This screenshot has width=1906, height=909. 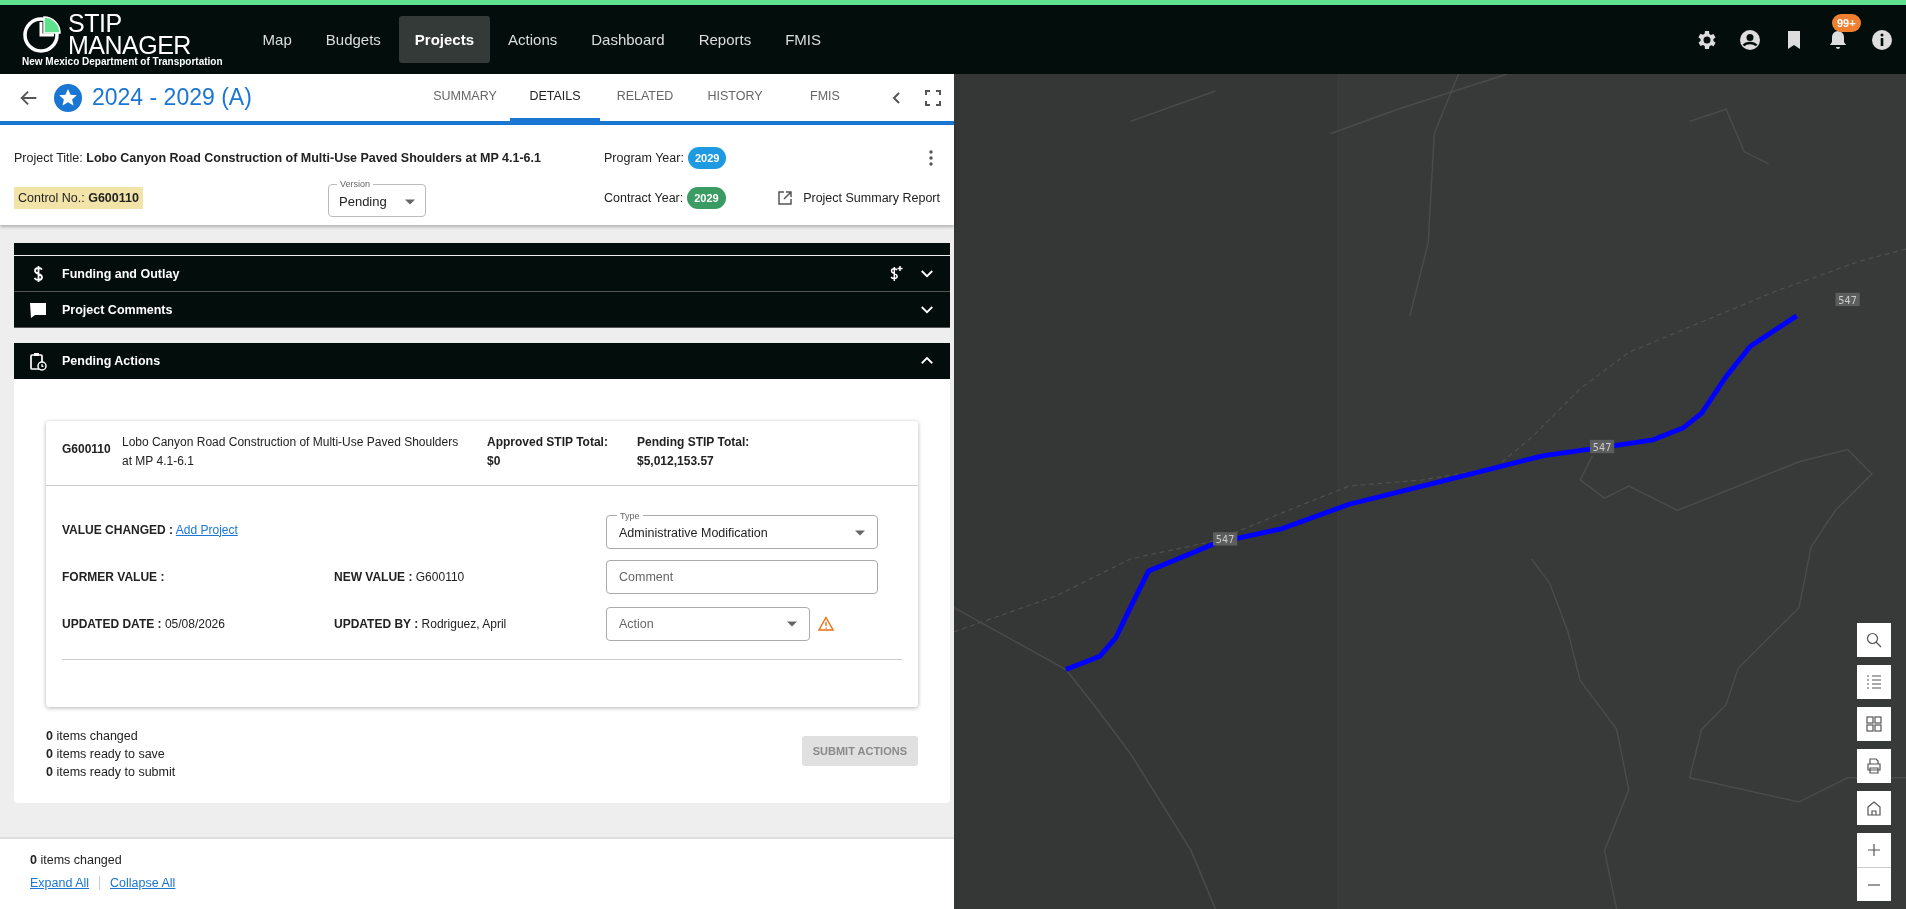 I want to click on home-icon, so click(x=1874, y=808).